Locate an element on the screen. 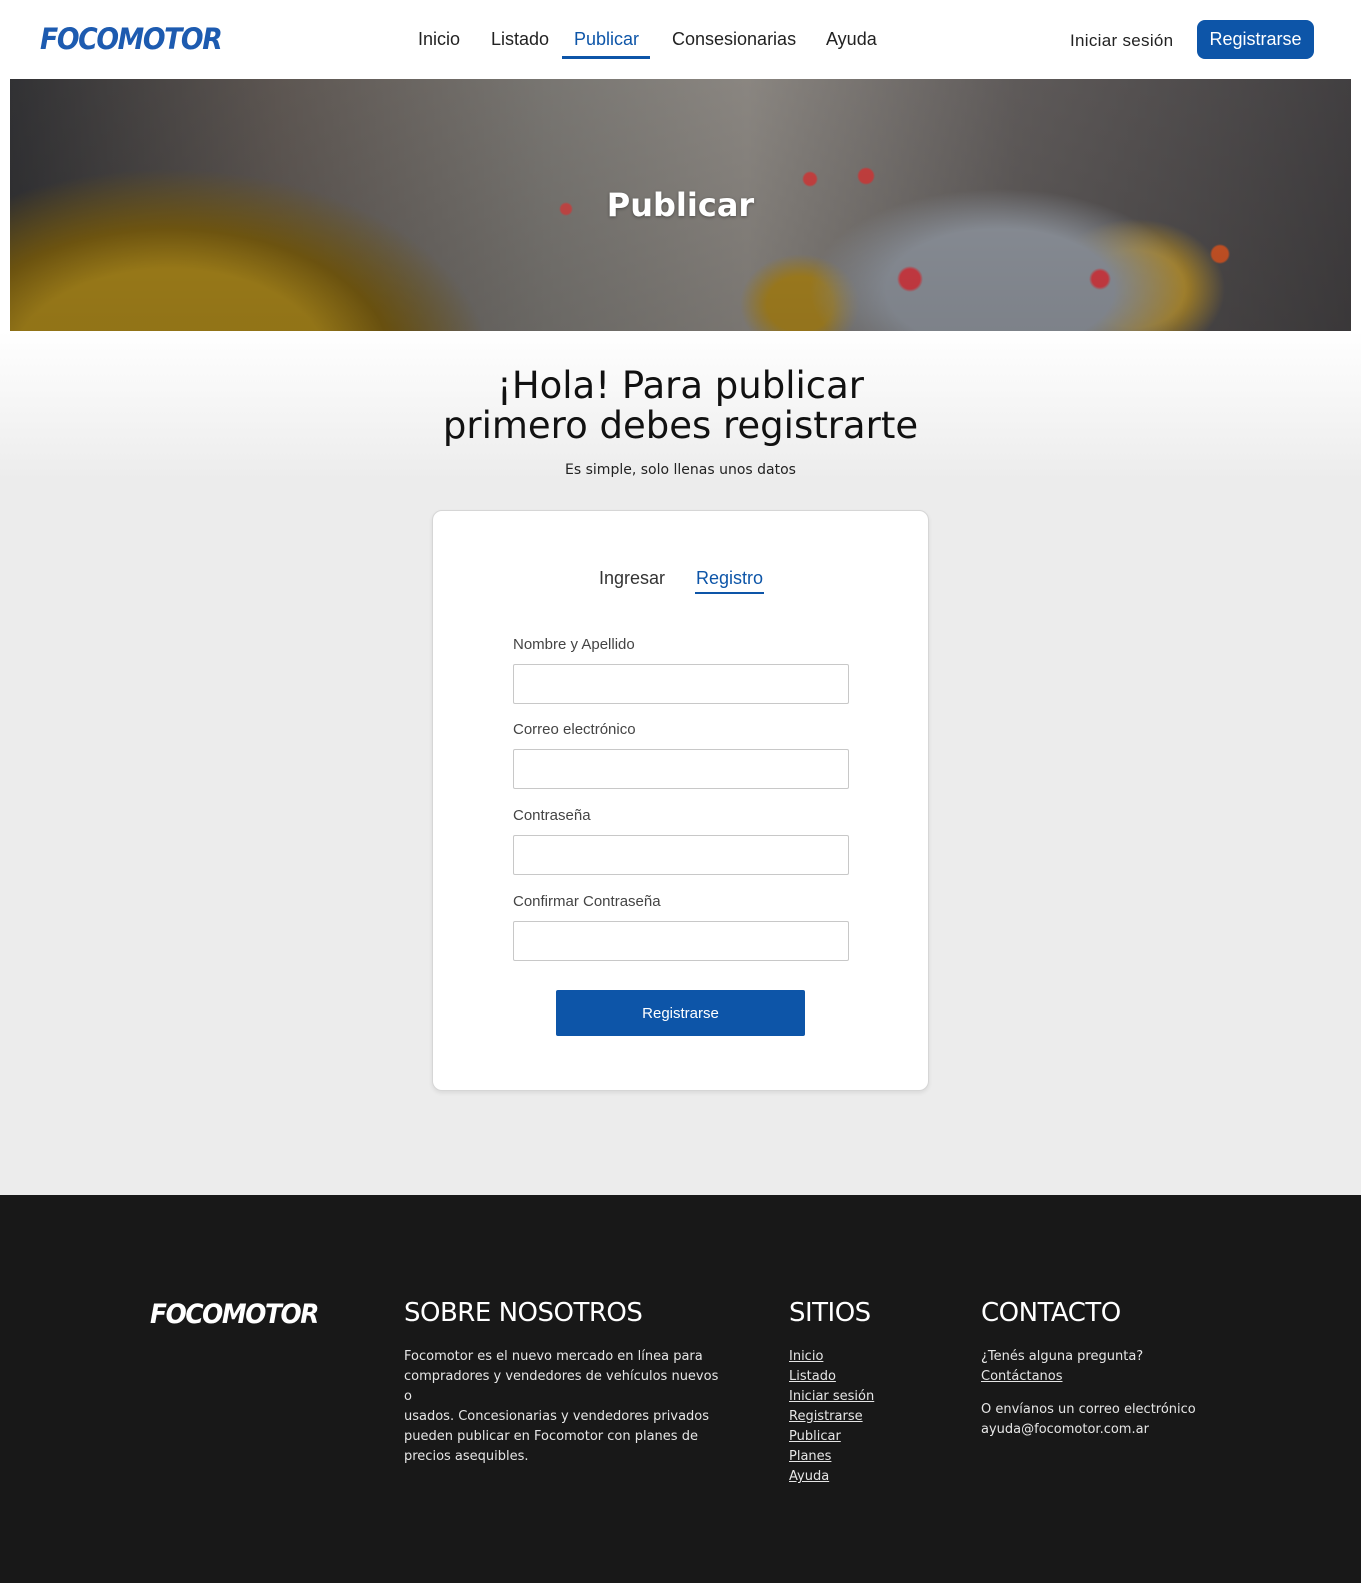 The height and width of the screenshot is (1583, 1361). footer-link-iniciar-sesion: Iniciar sesión is located at coordinates (831, 1397).